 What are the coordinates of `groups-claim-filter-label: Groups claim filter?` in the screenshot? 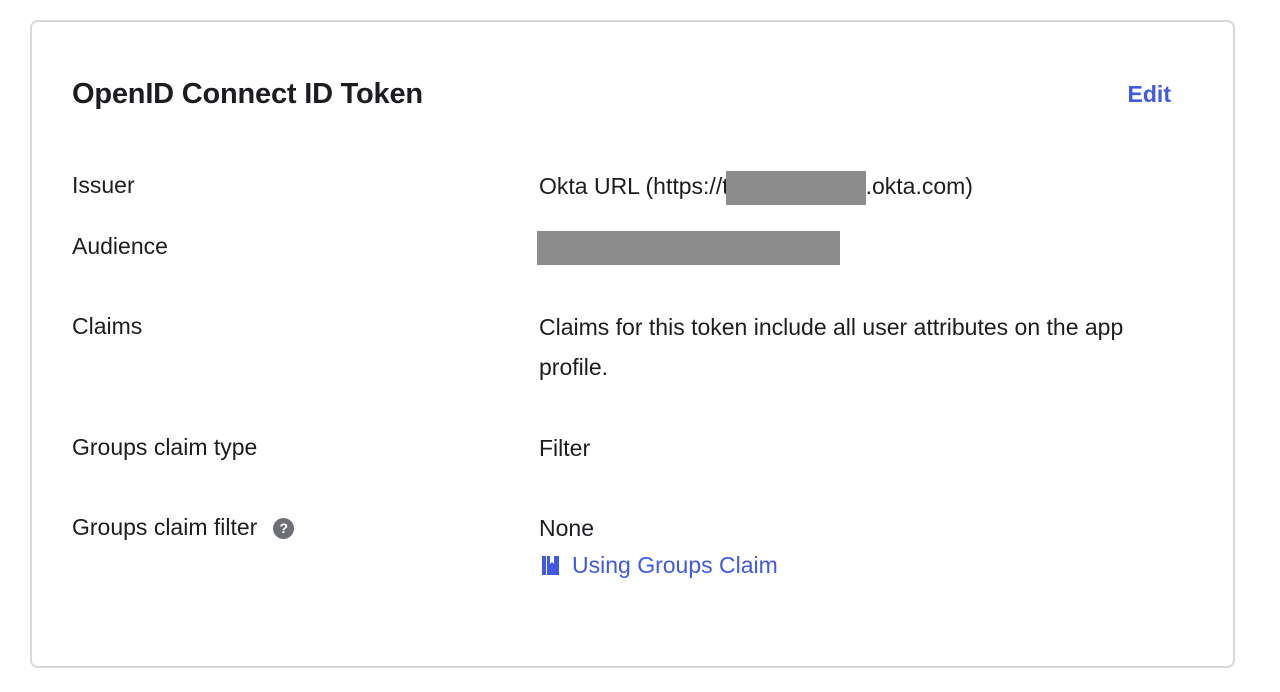 It's located at (183, 527).